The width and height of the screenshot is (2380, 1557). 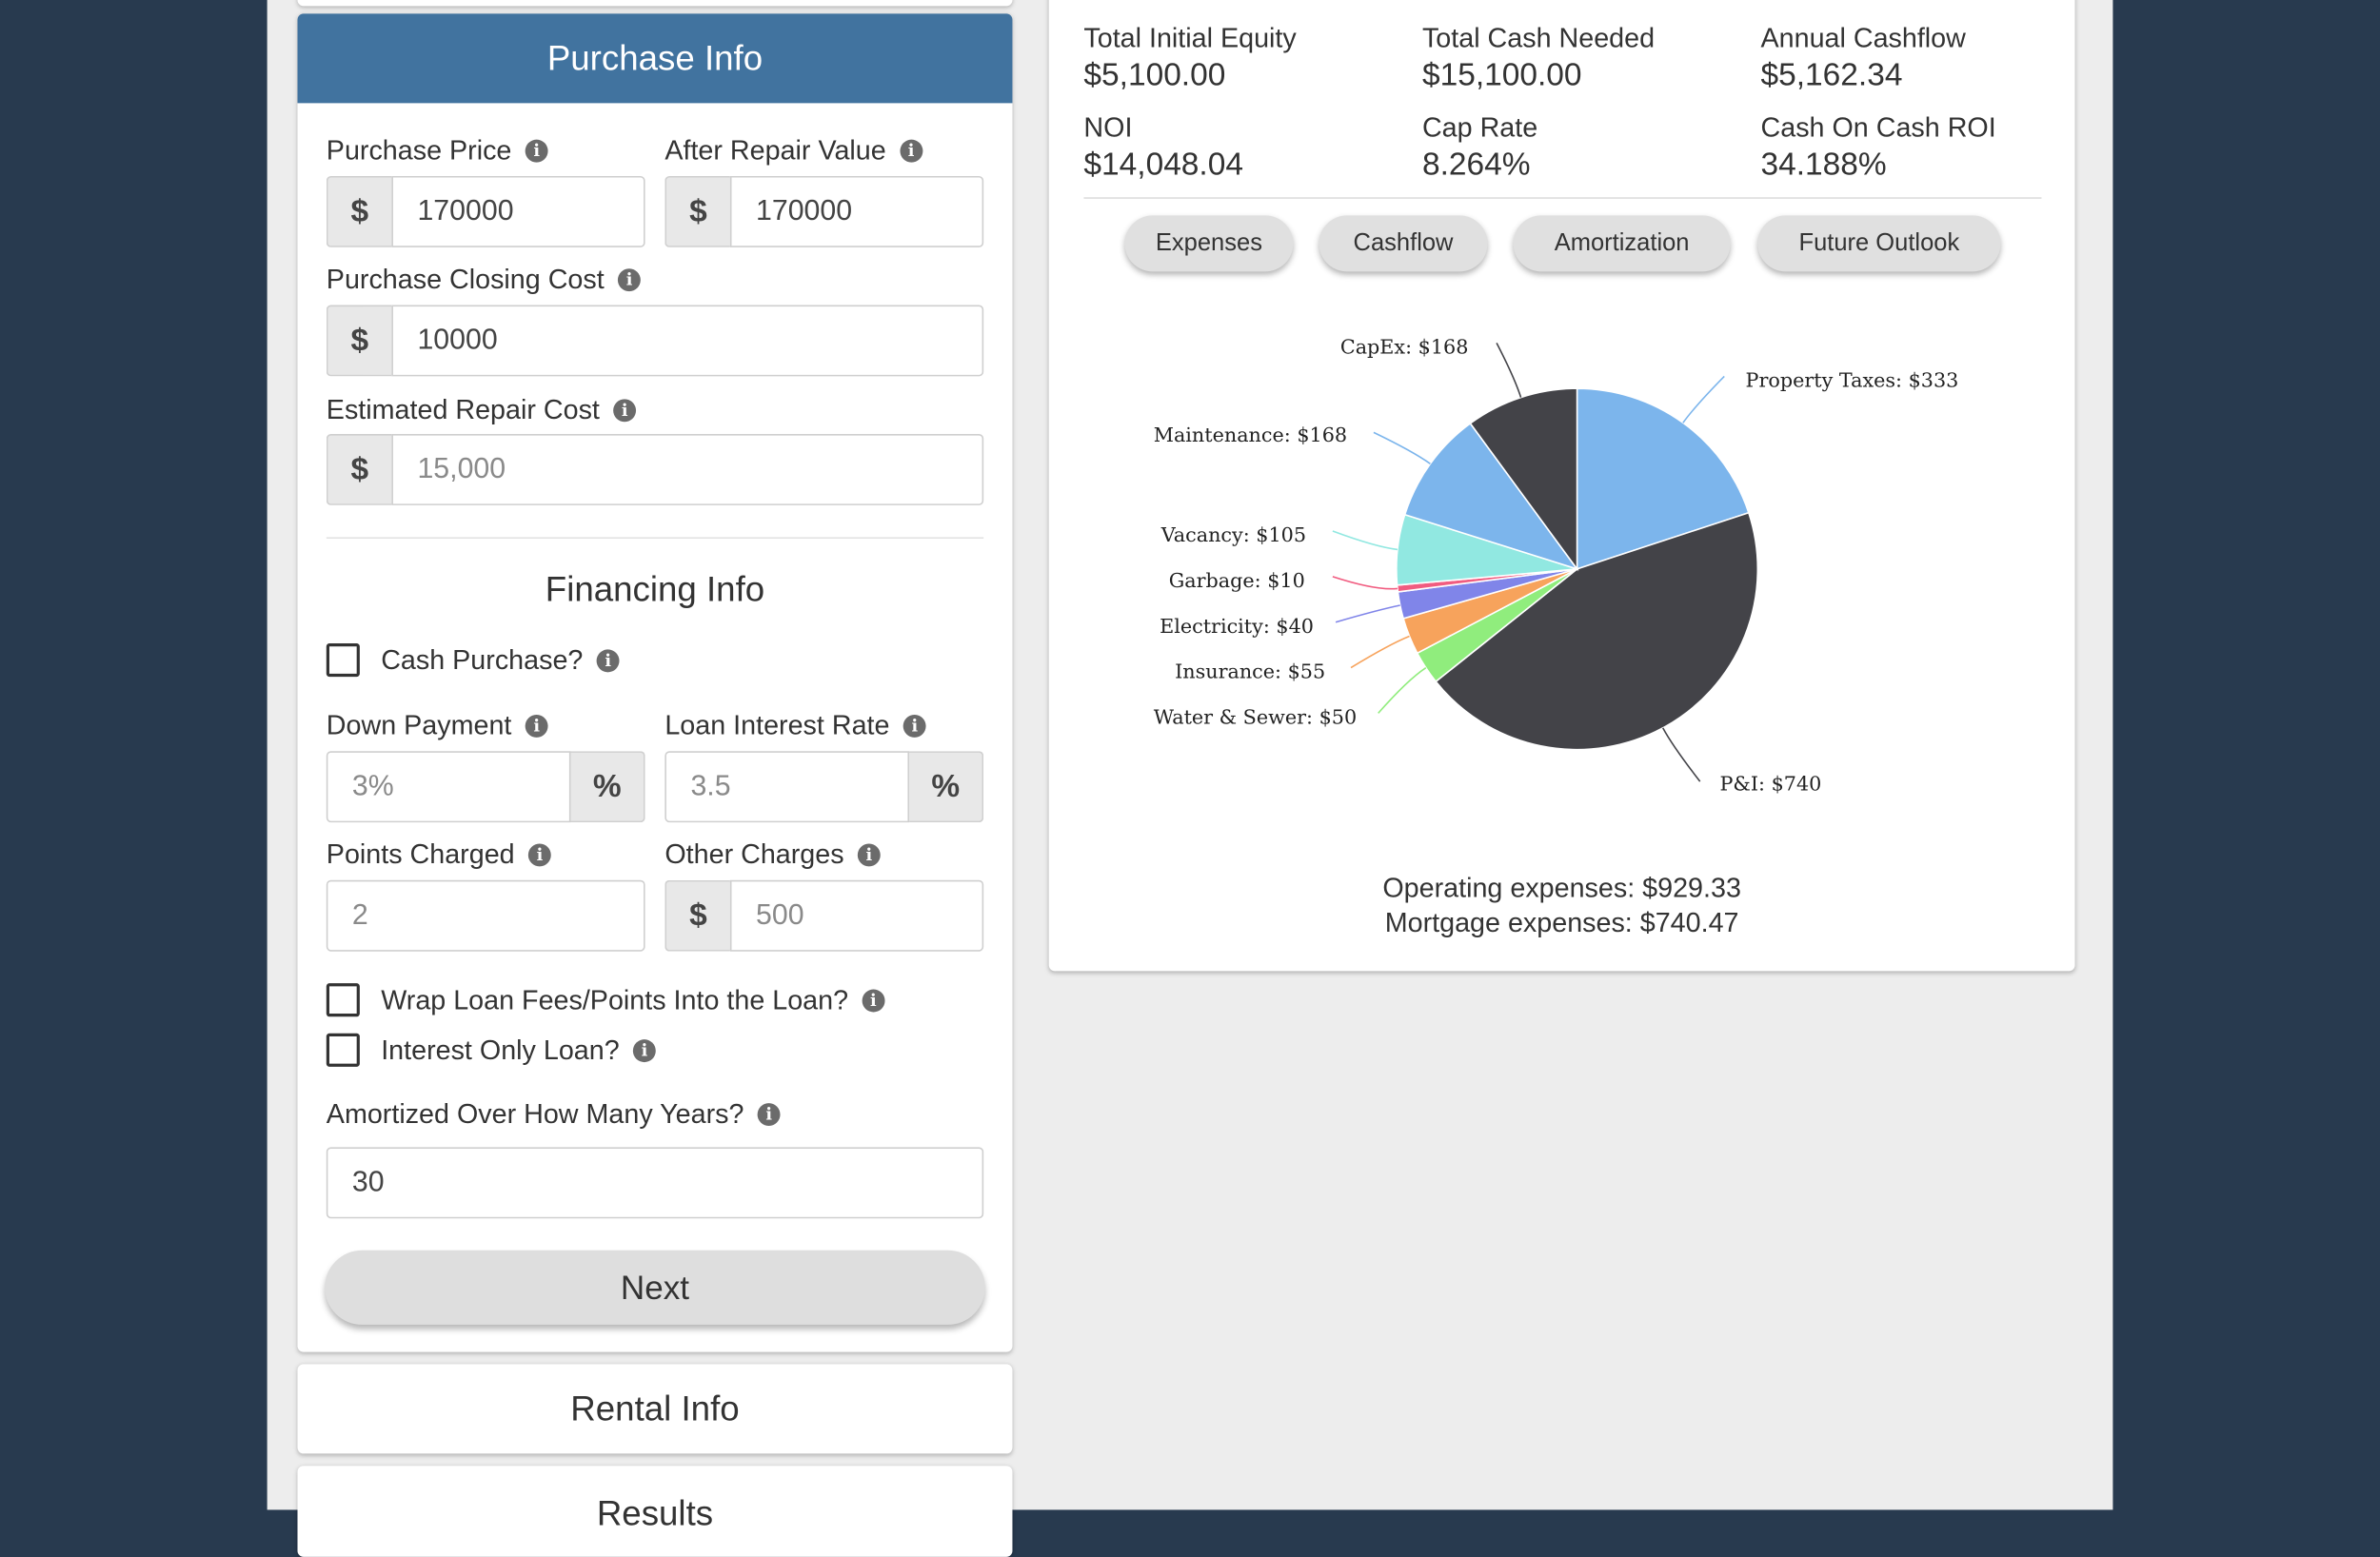 What do you see at coordinates (1403, 244) in the screenshot?
I see `tab-cashflow: Cashflow` at bounding box center [1403, 244].